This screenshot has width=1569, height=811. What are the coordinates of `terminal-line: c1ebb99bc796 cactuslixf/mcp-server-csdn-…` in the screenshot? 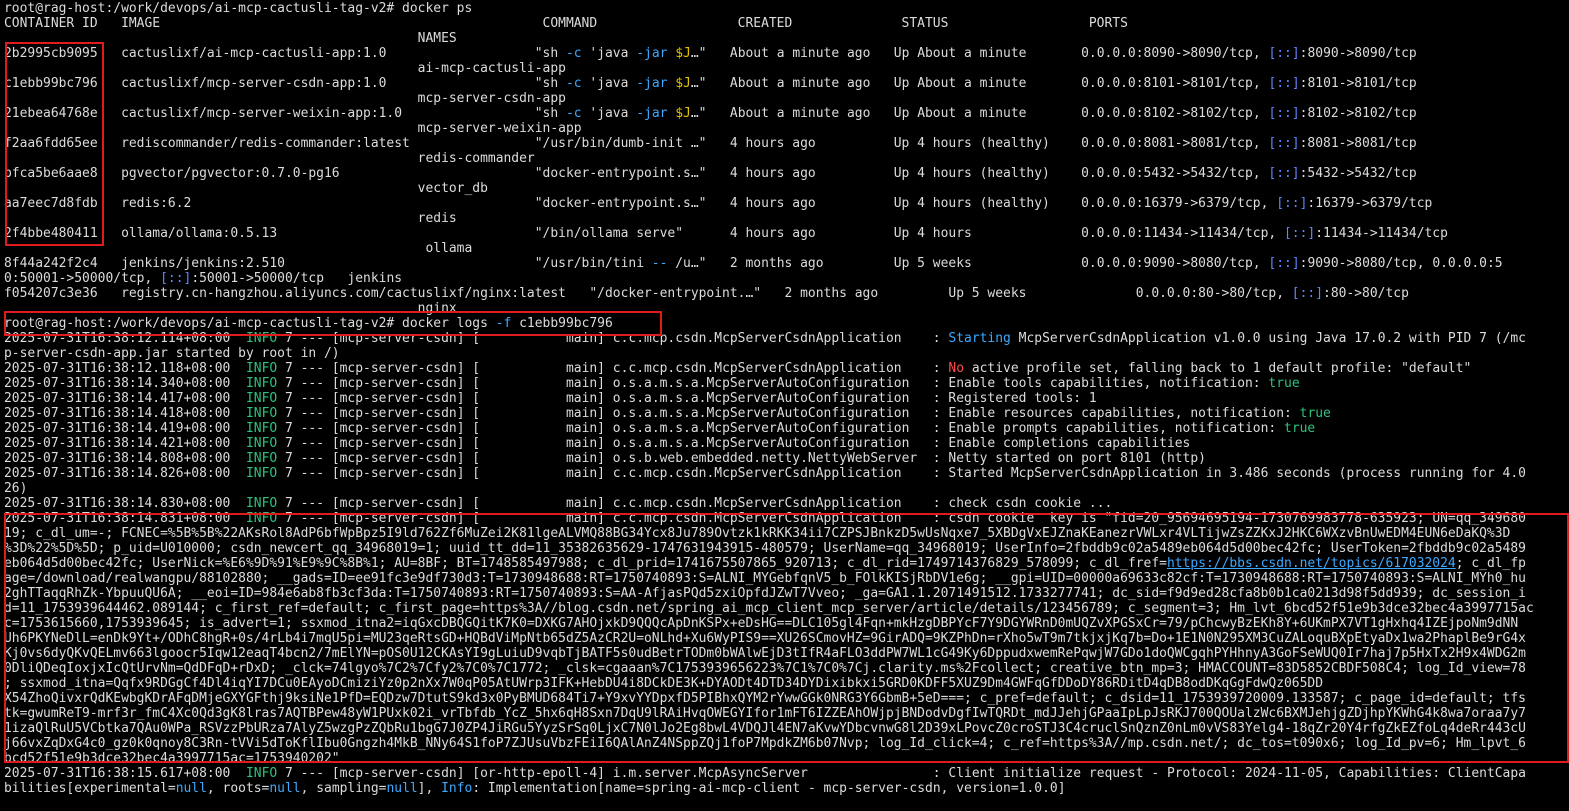 It's located at (786, 83).